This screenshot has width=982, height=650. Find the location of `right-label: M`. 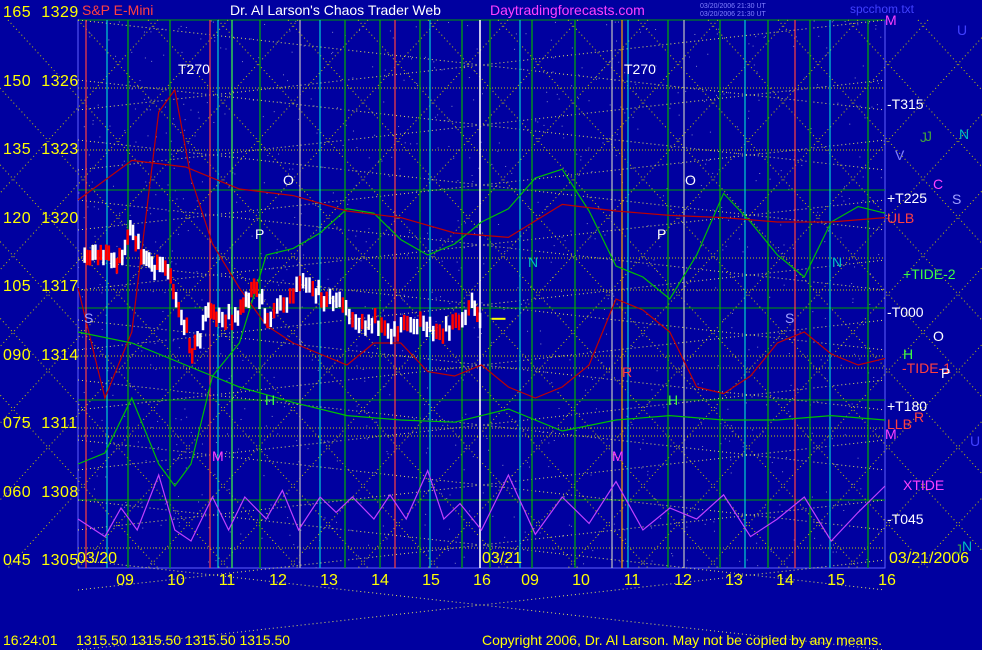

right-label: M is located at coordinates (891, 20).